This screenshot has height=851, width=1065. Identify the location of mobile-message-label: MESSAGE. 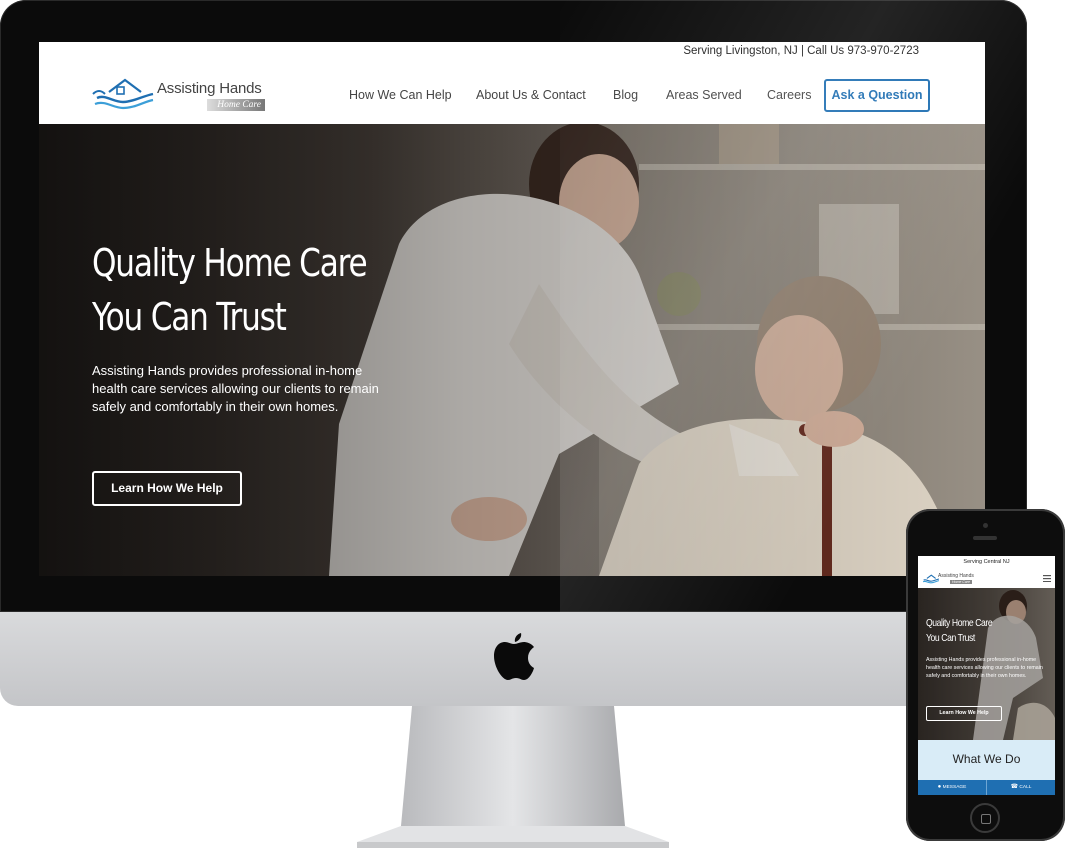
(954, 787).